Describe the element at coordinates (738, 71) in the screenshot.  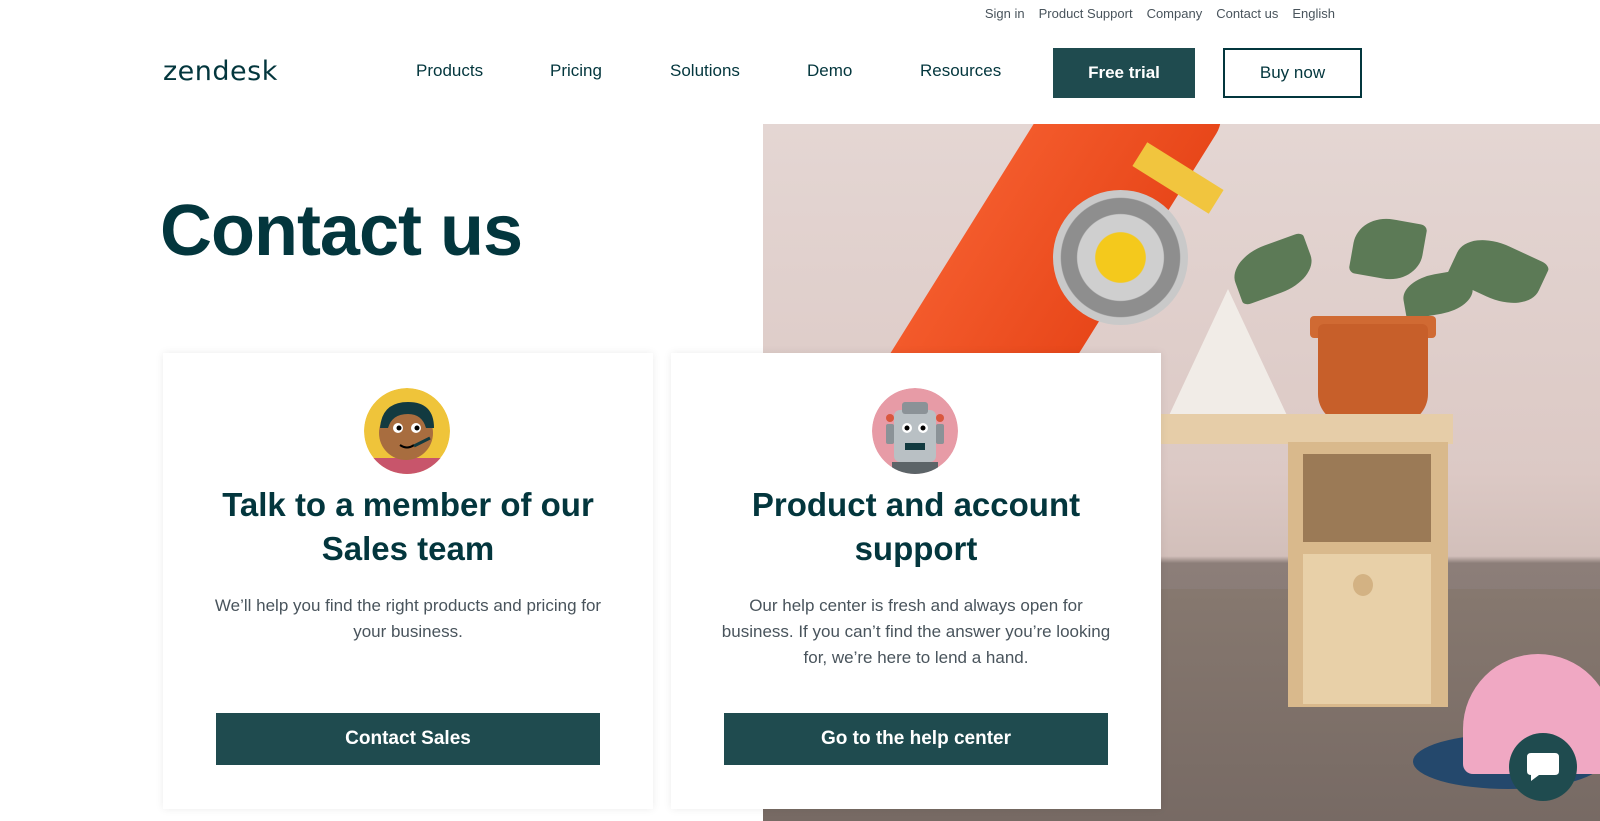
I see `nav-solutions: Solutions` at that location.